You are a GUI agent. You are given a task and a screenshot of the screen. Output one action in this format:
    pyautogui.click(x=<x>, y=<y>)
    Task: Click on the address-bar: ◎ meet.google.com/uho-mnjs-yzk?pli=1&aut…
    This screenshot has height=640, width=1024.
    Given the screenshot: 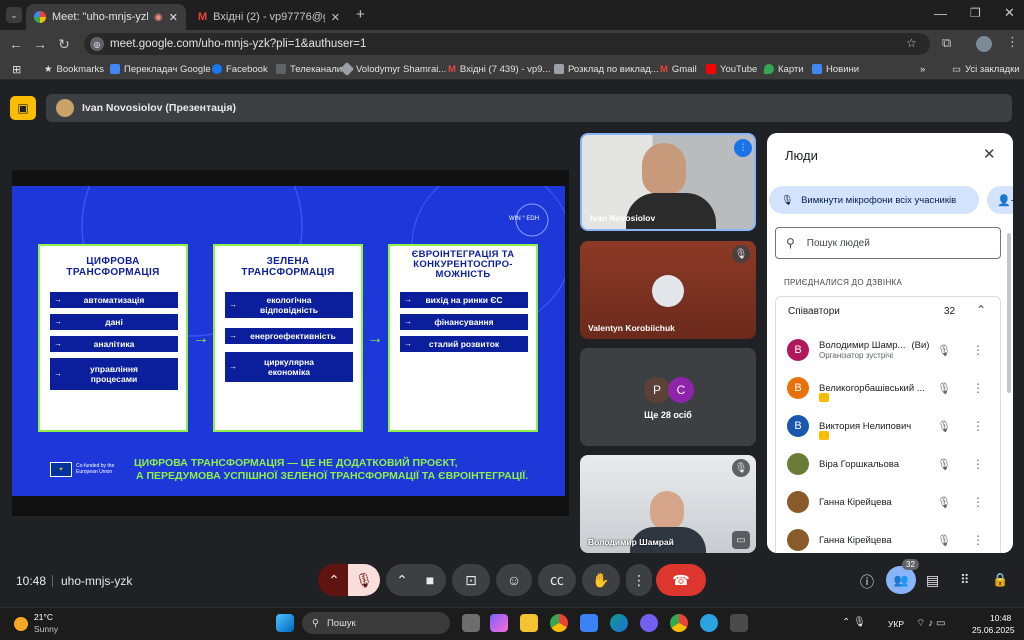 What is the action you would take?
    pyautogui.click(x=507, y=44)
    